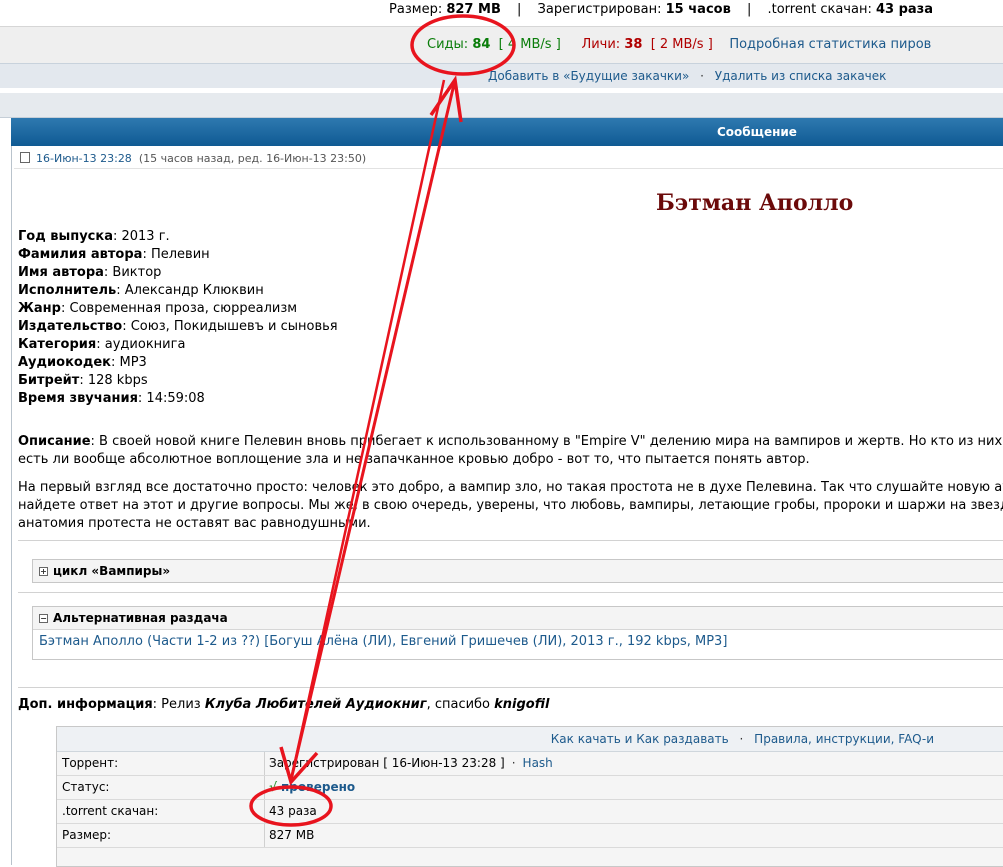 This screenshot has width=1003, height=867. What do you see at coordinates (54, 441) in the screenshot?
I see `description-label: Описание` at bounding box center [54, 441].